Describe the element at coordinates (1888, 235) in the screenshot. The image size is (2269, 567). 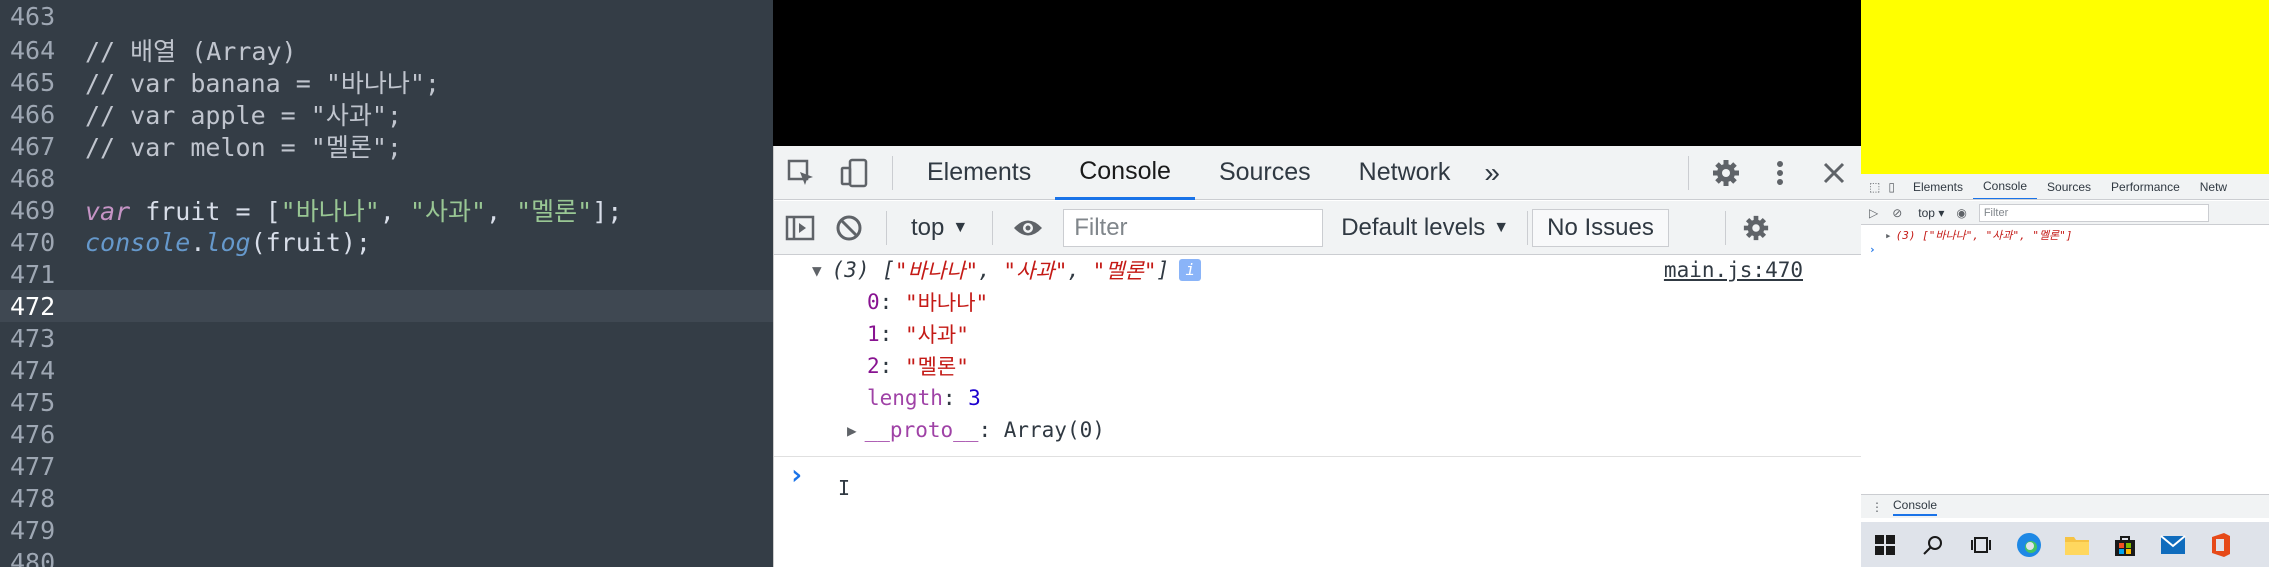
I see `expand-triangle-icon: ▸` at that location.